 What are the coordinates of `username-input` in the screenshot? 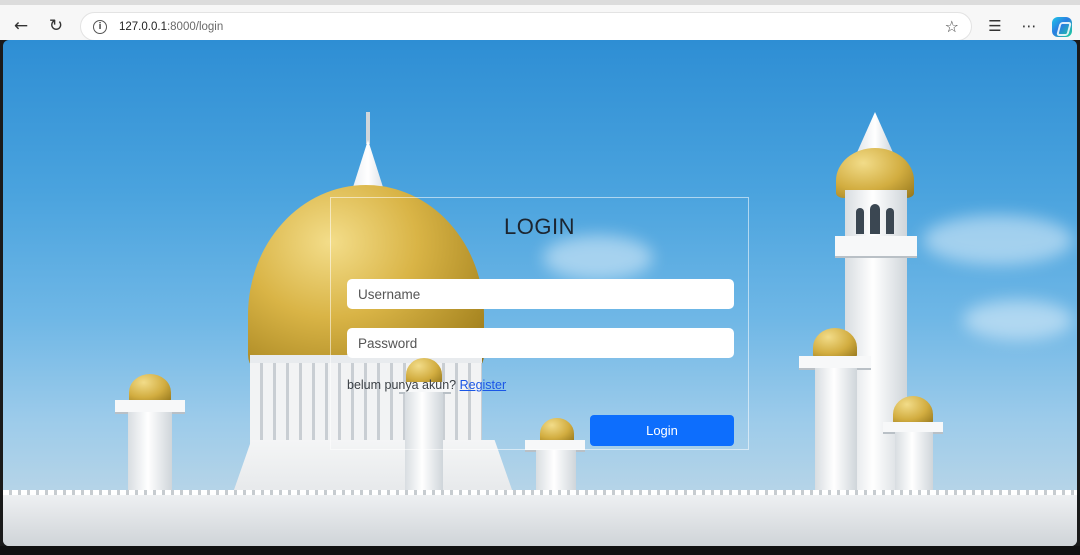 It's located at (540, 294).